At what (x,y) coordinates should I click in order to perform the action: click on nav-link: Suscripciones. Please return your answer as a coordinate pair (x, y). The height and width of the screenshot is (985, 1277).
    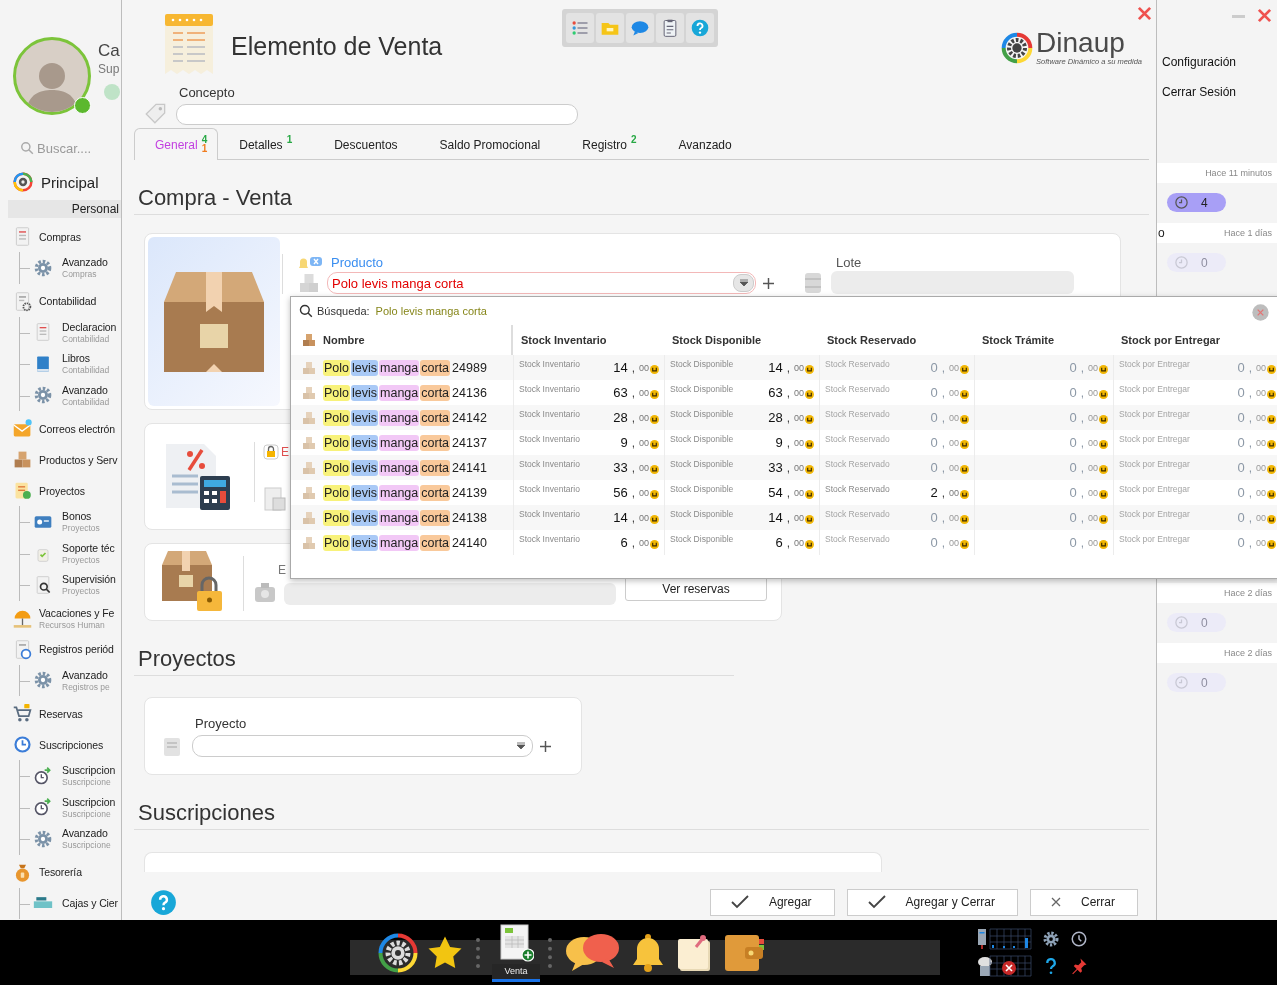
    Looking at the image, I should click on (71, 744).